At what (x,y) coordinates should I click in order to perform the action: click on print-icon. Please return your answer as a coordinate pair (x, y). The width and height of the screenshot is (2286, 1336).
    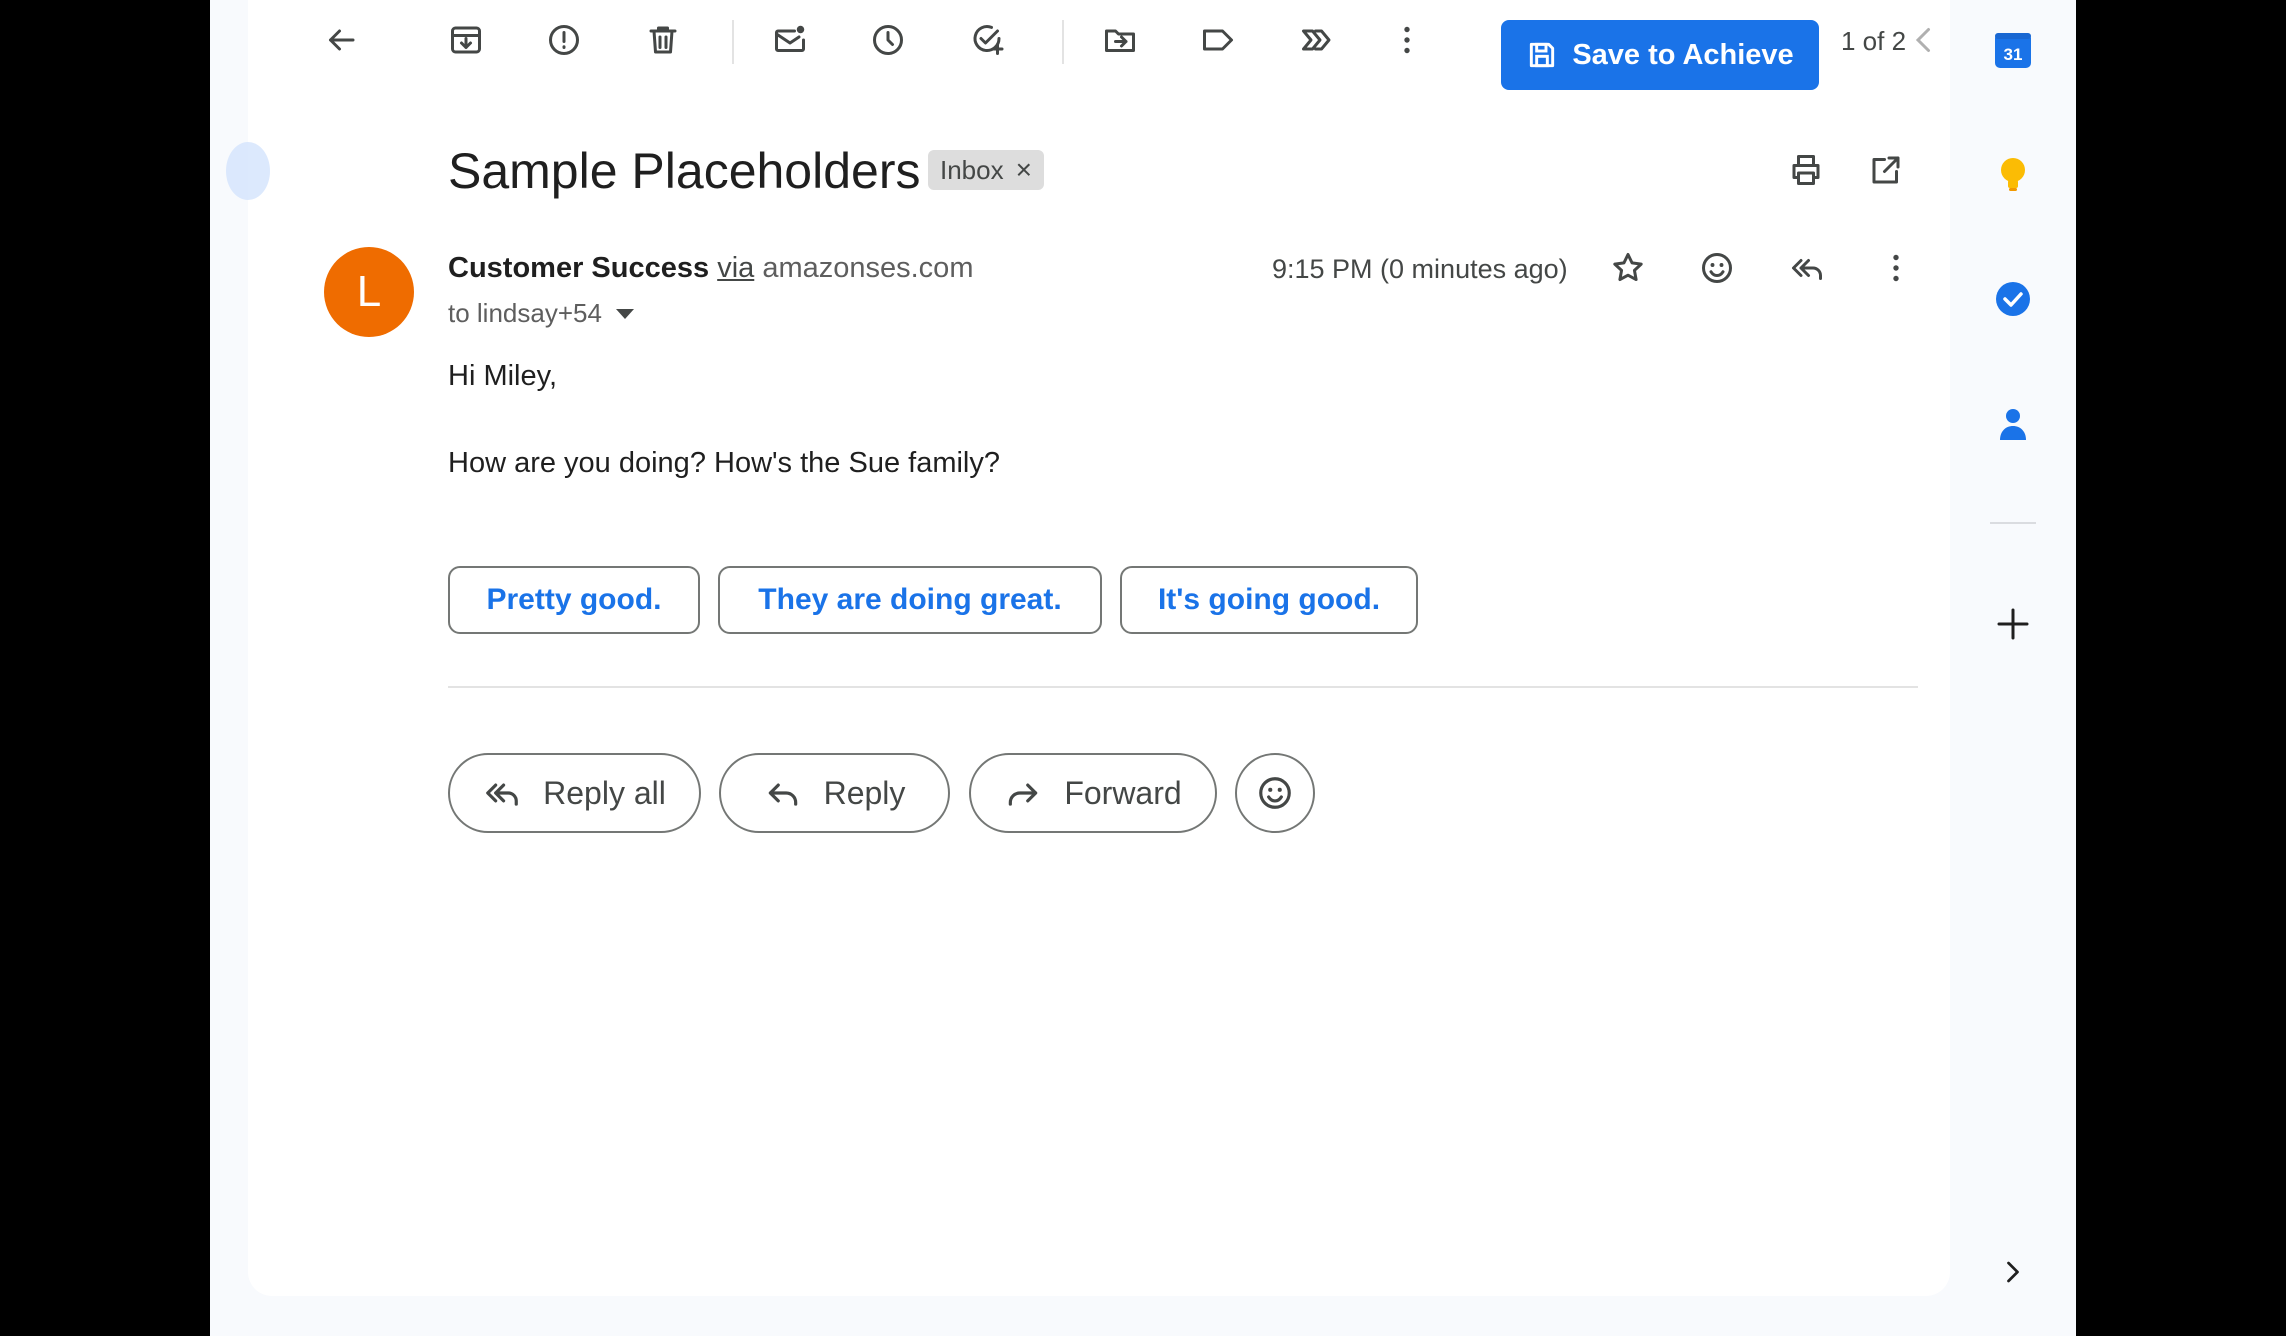
    Looking at the image, I should click on (1806, 170).